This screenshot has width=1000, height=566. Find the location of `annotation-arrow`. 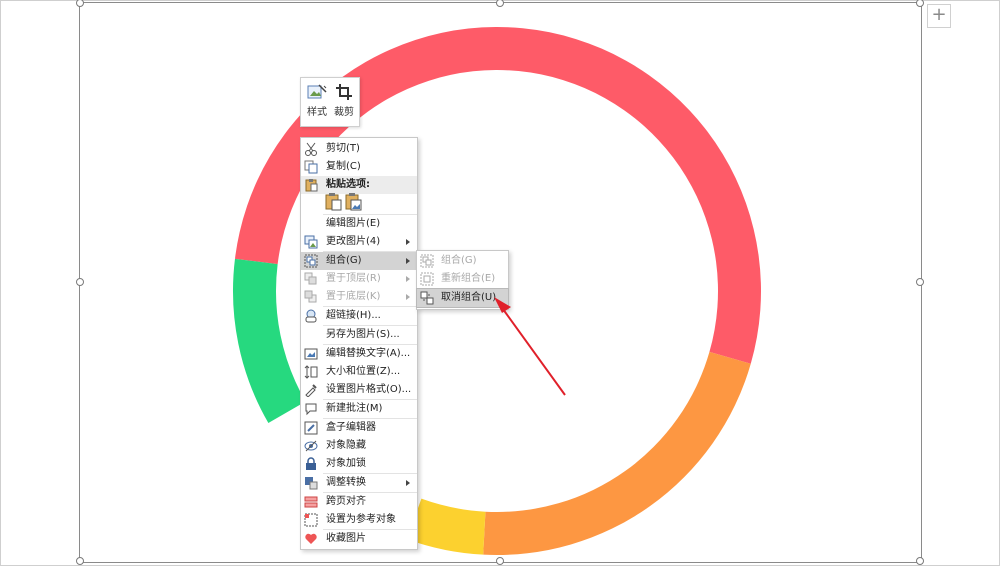

annotation-arrow is located at coordinates (530, 346).